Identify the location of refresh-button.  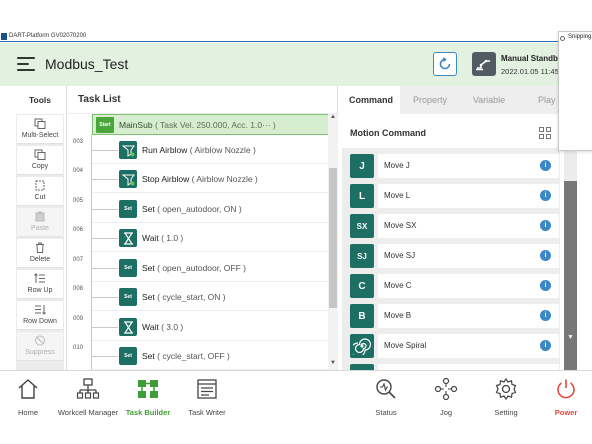
(445, 64).